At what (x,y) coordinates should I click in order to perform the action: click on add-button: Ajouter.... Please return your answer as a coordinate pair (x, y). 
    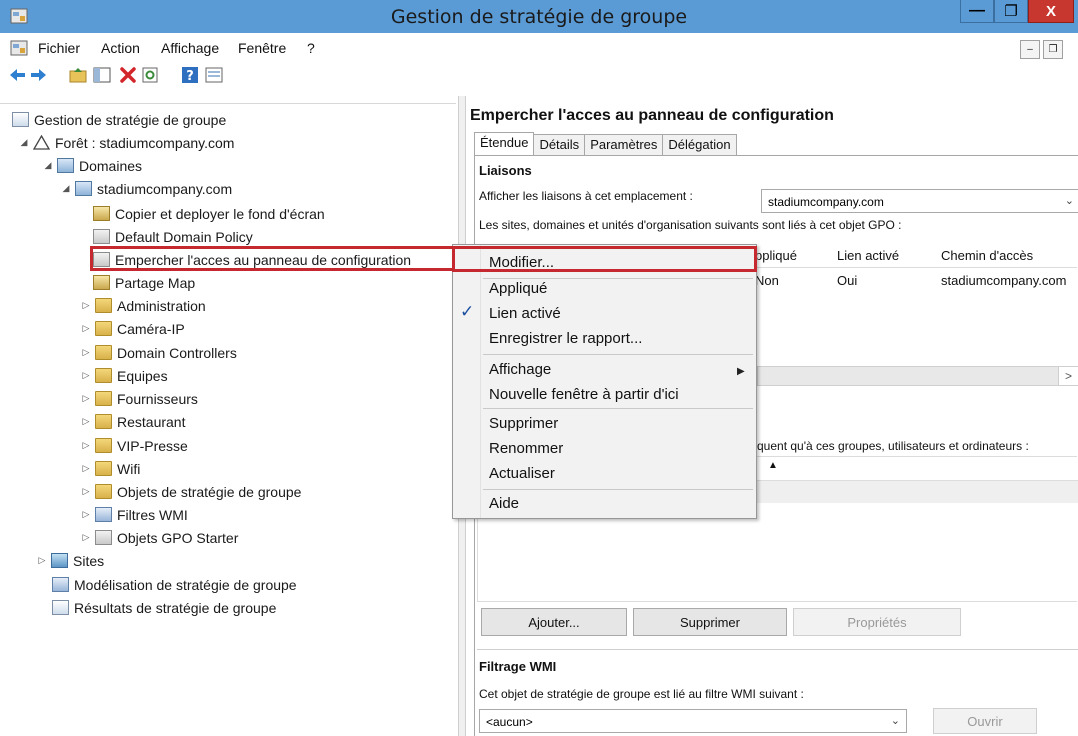
    Looking at the image, I should click on (554, 622).